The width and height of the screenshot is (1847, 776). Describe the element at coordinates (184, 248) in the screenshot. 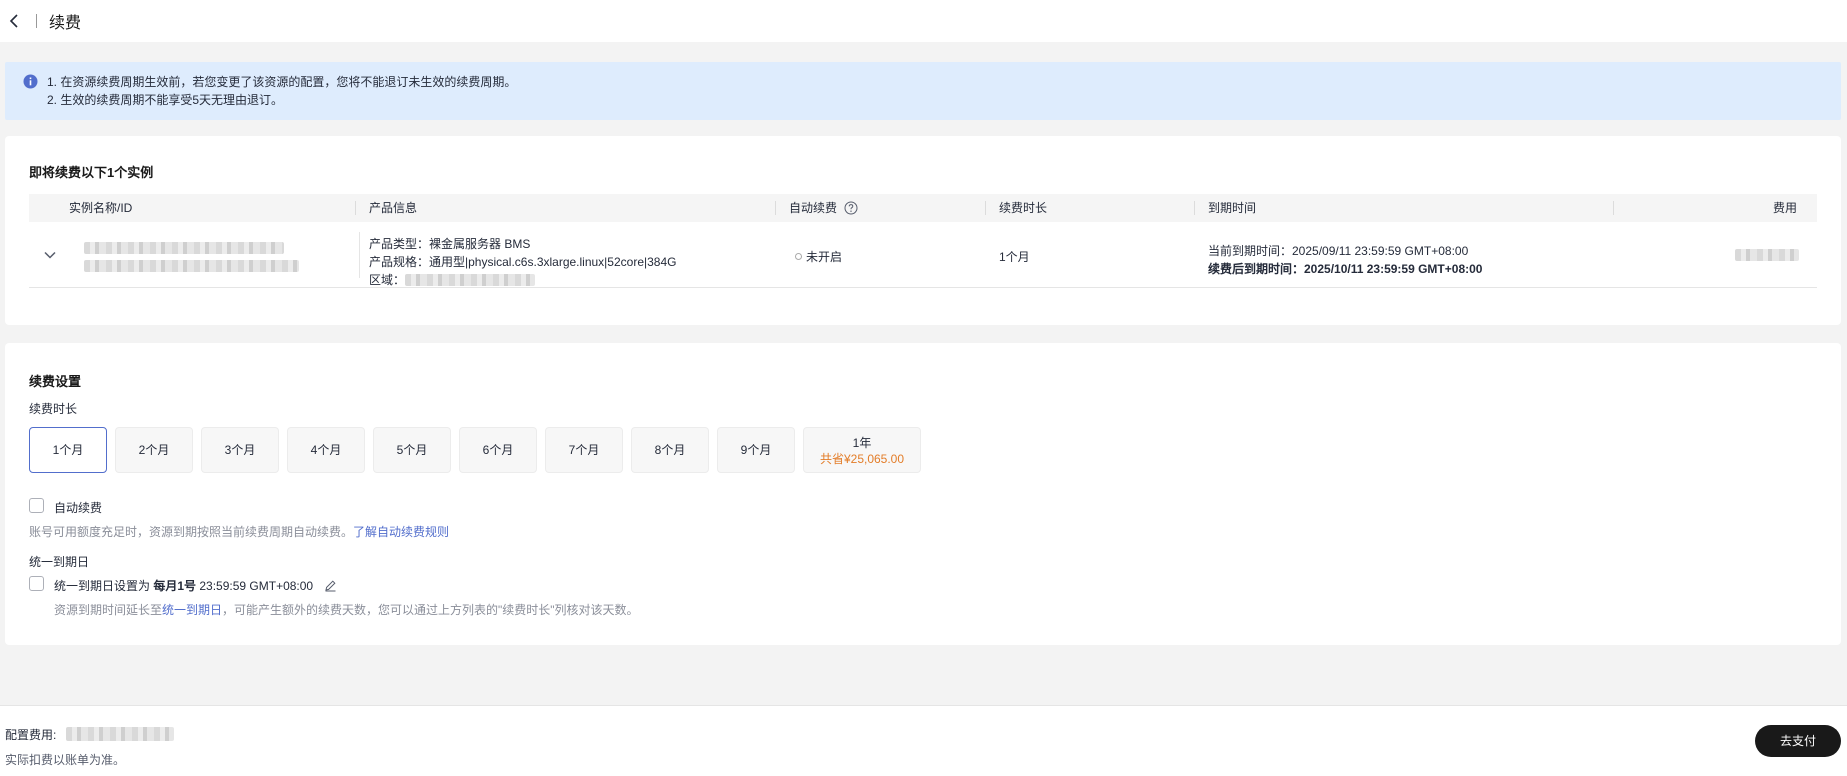

I see `instance-name-redacted` at that location.